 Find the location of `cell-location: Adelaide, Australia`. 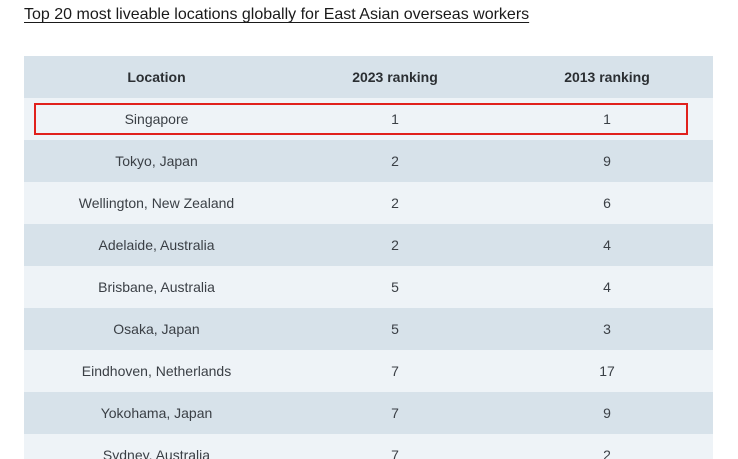

cell-location: Adelaide, Australia is located at coordinates (156, 245).